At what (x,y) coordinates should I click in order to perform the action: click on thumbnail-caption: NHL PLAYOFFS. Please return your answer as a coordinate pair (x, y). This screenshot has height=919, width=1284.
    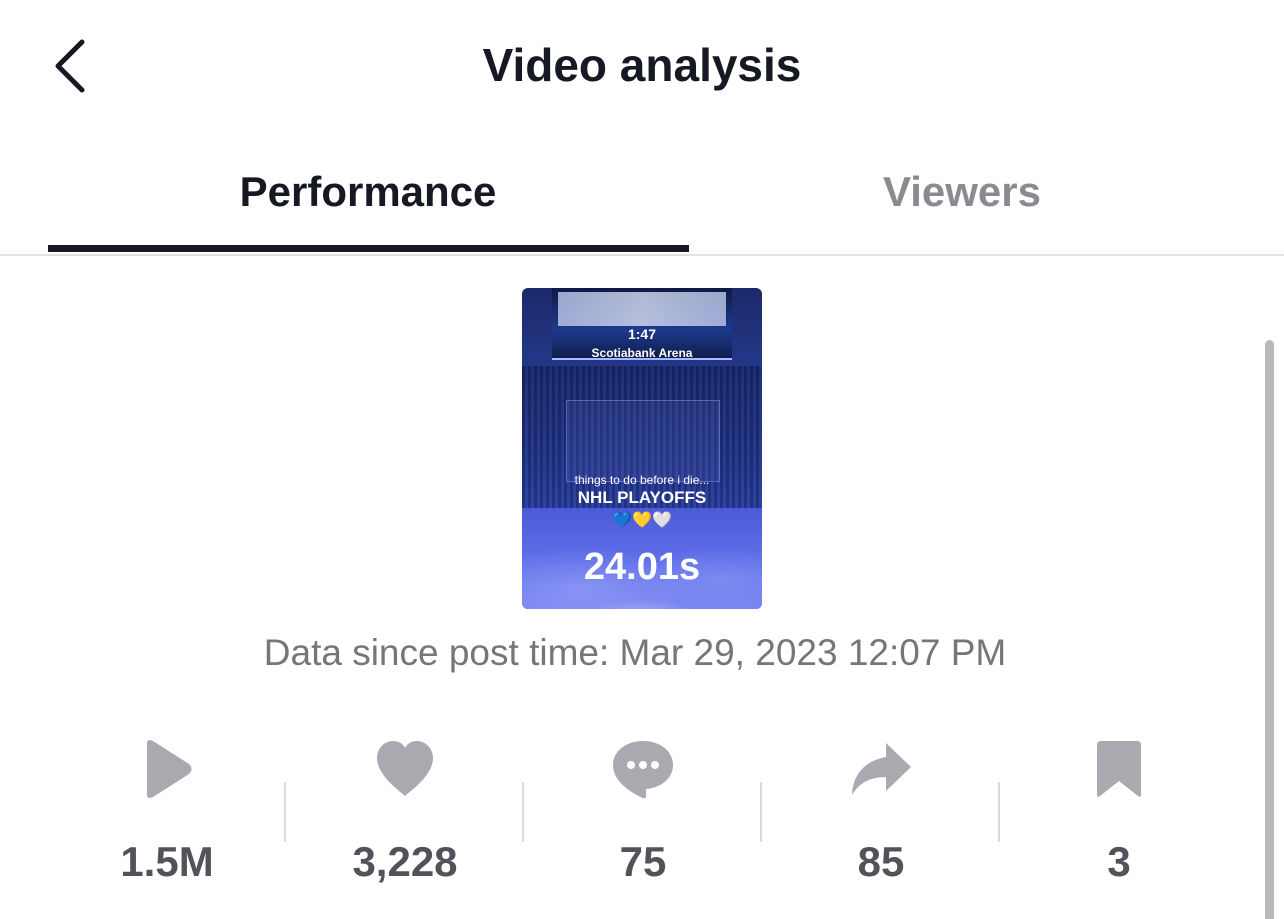
    Looking at the image, I should click on (642, 497).